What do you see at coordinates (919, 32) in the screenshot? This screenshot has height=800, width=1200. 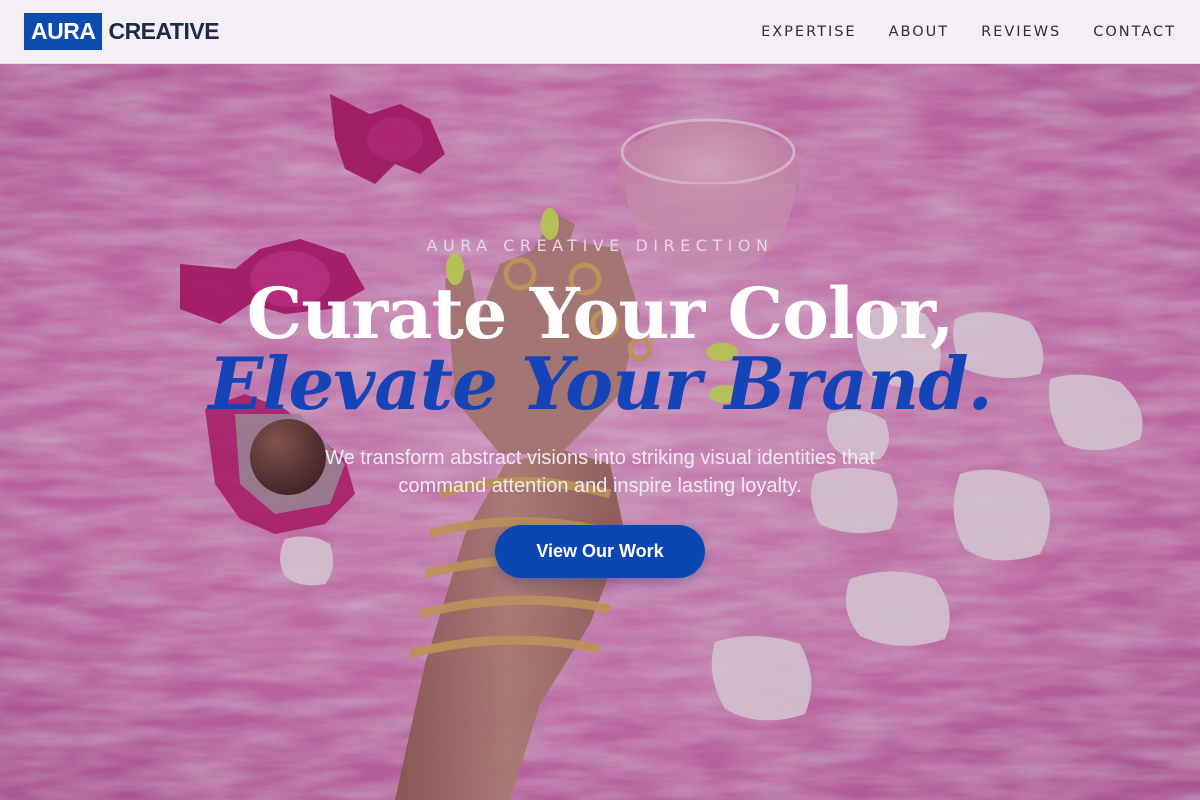 I see `nav-link-about: ABOUT` at bounding box center [919, 32].